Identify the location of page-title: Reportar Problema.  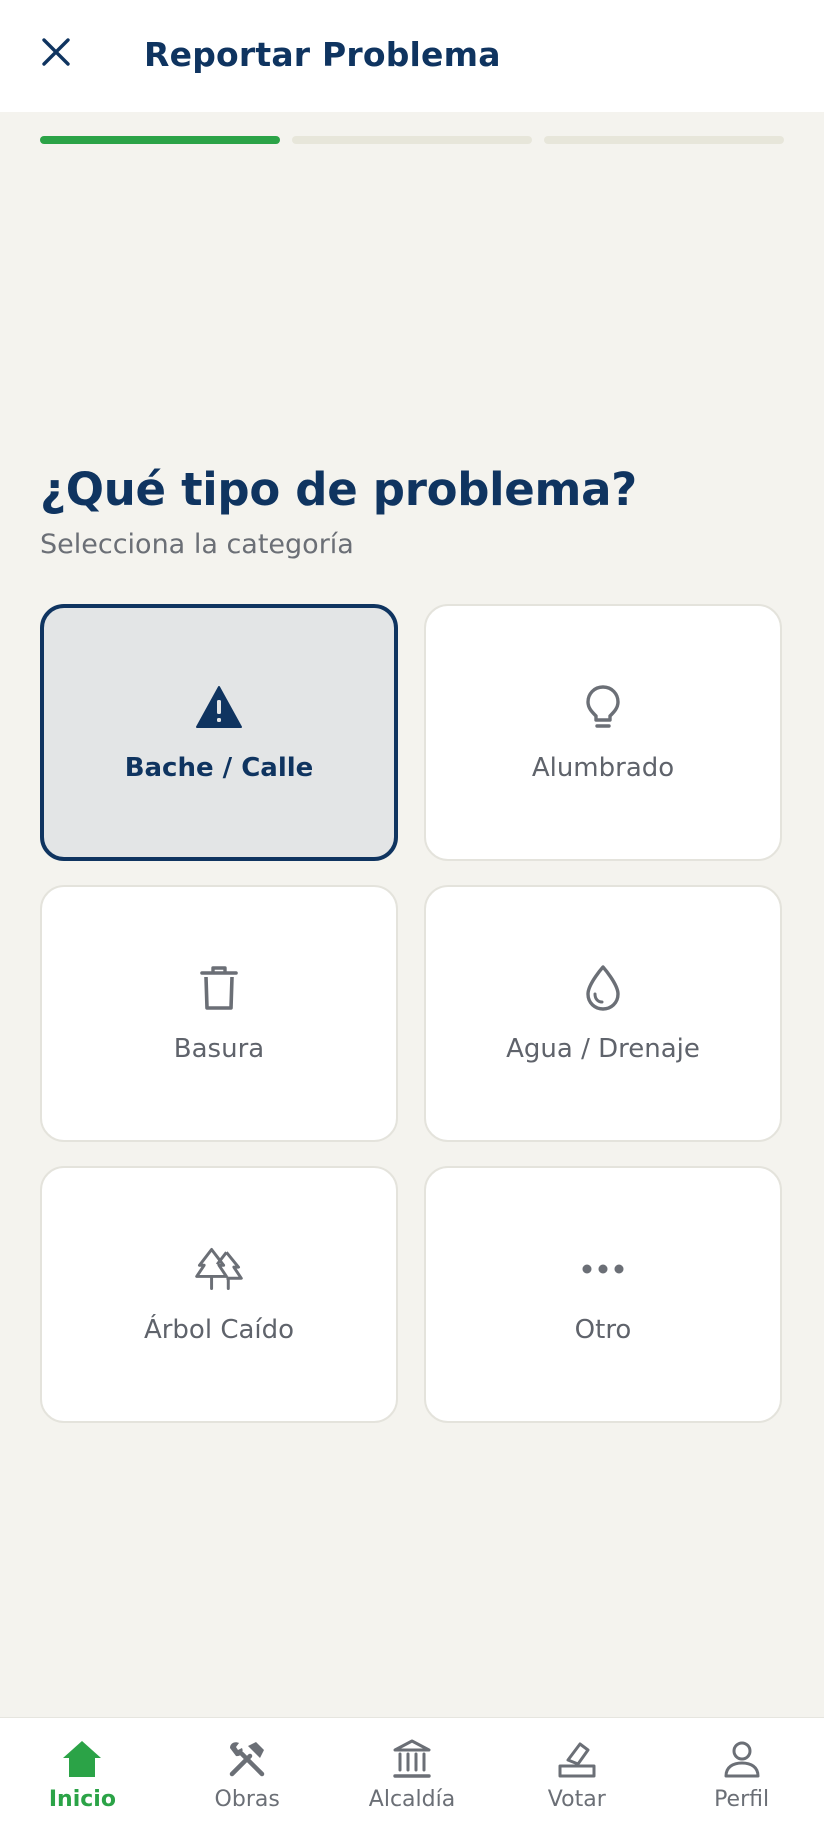
(322, 54).